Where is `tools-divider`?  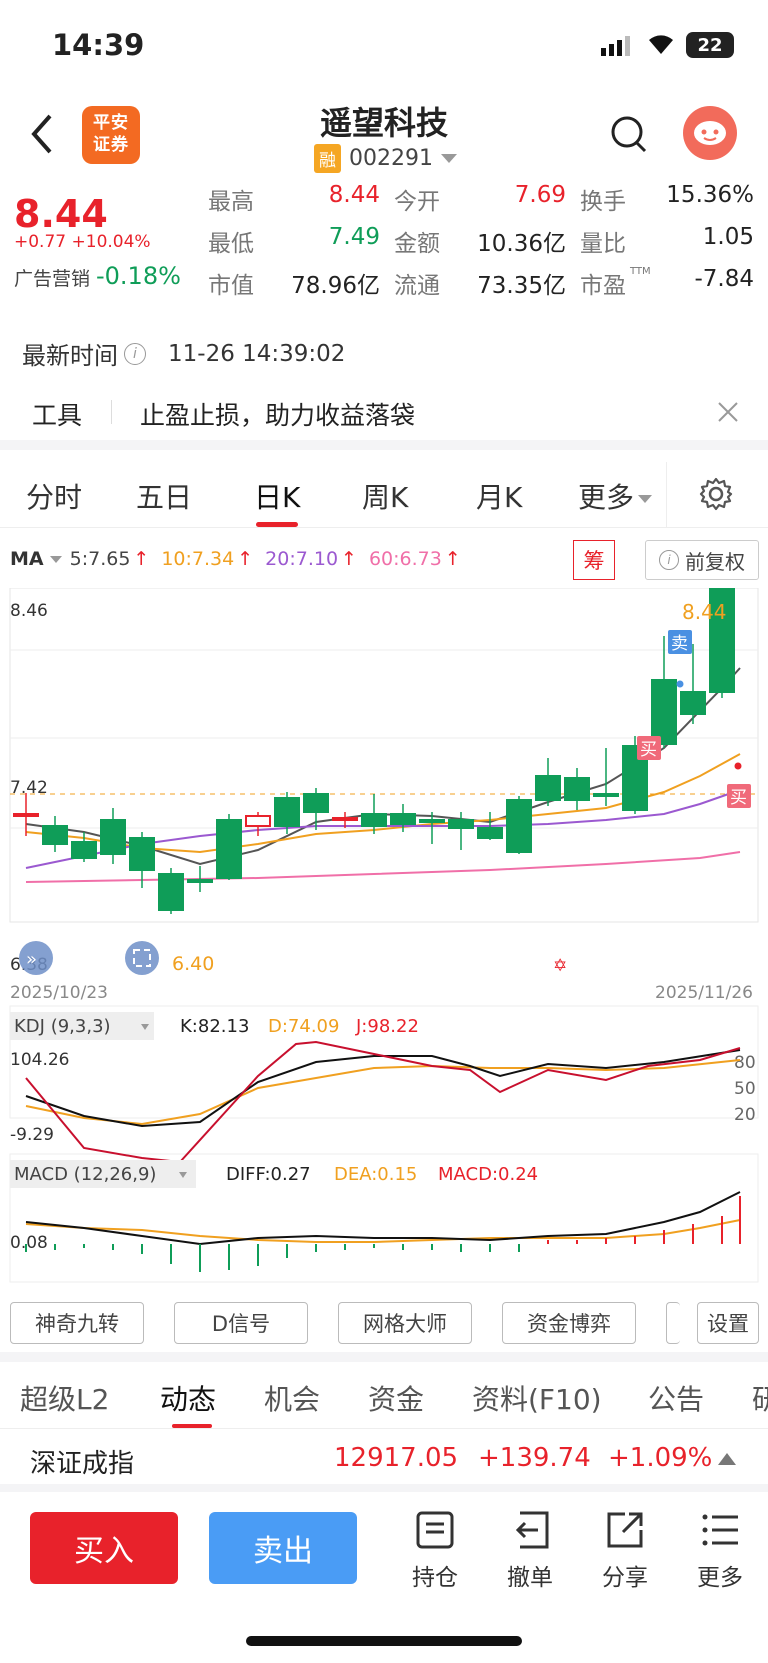
tools-divider is located at coordinates (111, 412).